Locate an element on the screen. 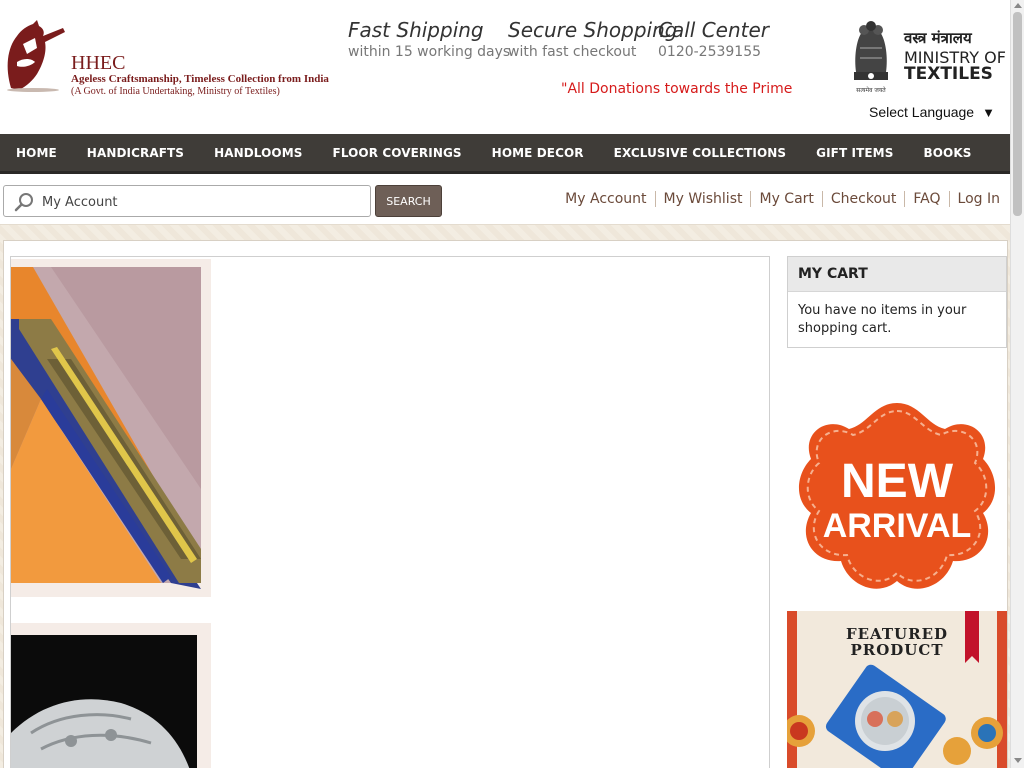 Image resolution: width=1024 pixels, height=768 pixels. link-my-account: My Account is located at coordinates (605, 199).